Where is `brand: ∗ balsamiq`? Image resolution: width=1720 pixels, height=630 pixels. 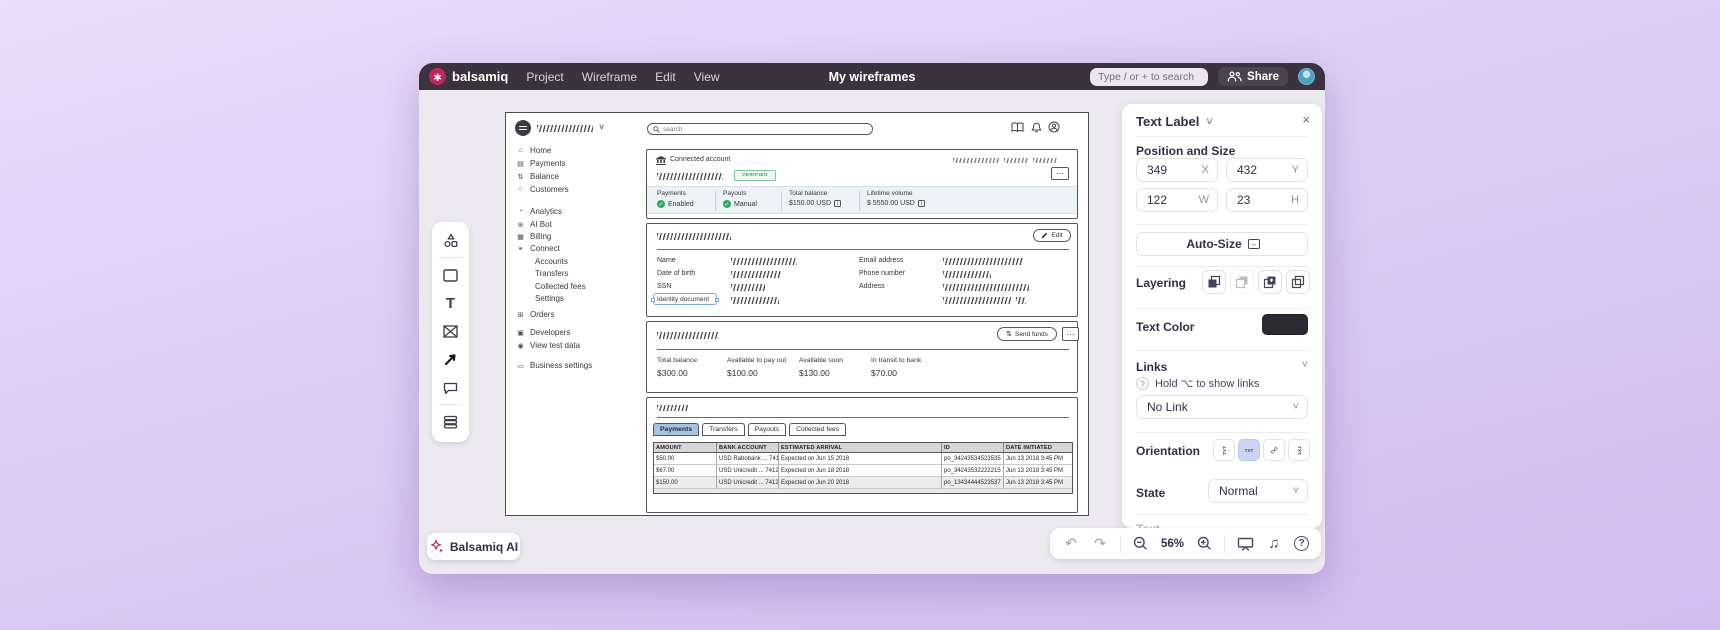 brand: ∗ balsamiq is located at coordinates (468, 76).